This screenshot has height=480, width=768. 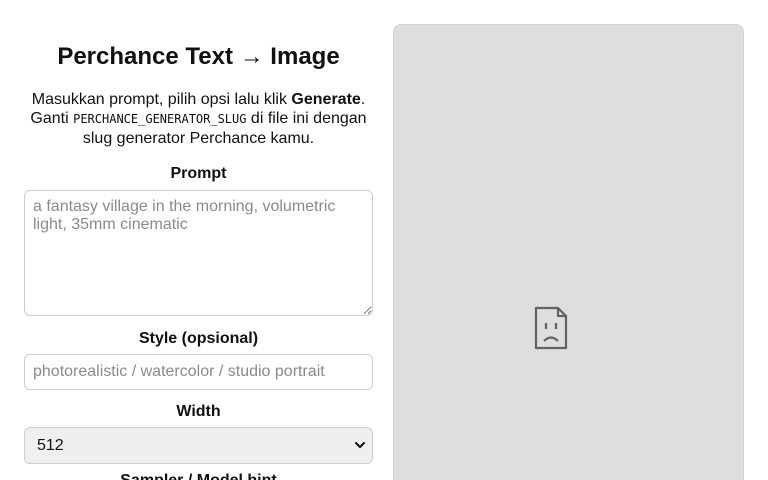 What do you see at coordinates (160, 119) in the screenshot?
I see `description-slug-code: PERCHANCE_GENERATOR_SLUG` at bounding box center [160, 119].